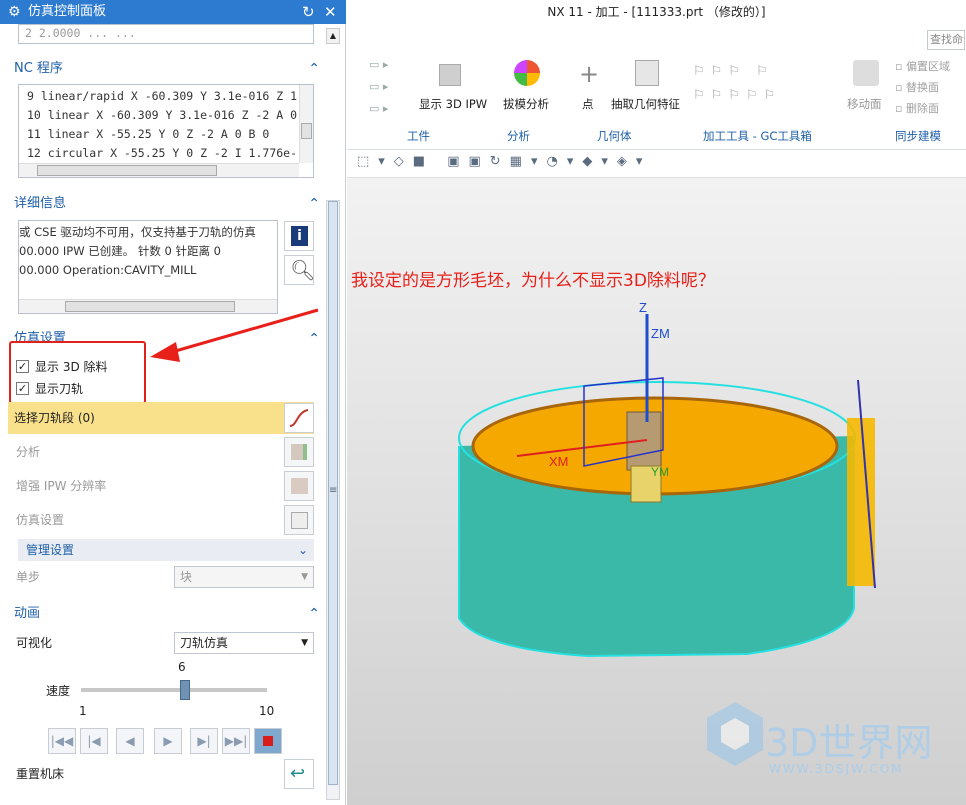 The height and width of the screenshot is (805, 966). Describe the element at coordinates (168, 741) in the screenshot. I see `play-button: ▶` at that location.